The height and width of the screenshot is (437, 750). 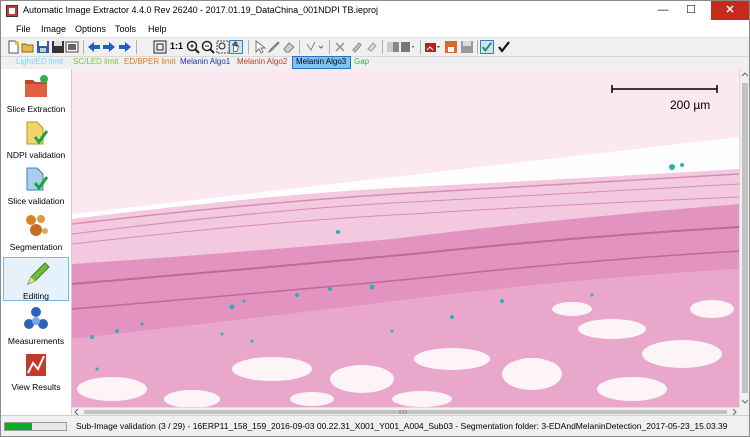 I want to click on checkmark-icon, so click(x=504, y=47).